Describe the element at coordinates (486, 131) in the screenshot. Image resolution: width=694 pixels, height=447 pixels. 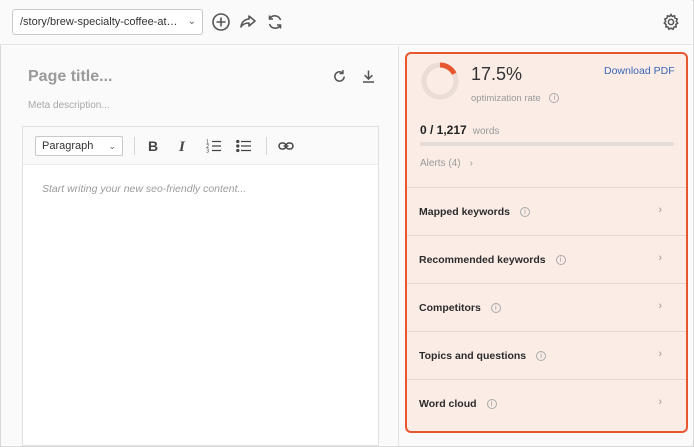
I see `word-count-unit: words` at that location.